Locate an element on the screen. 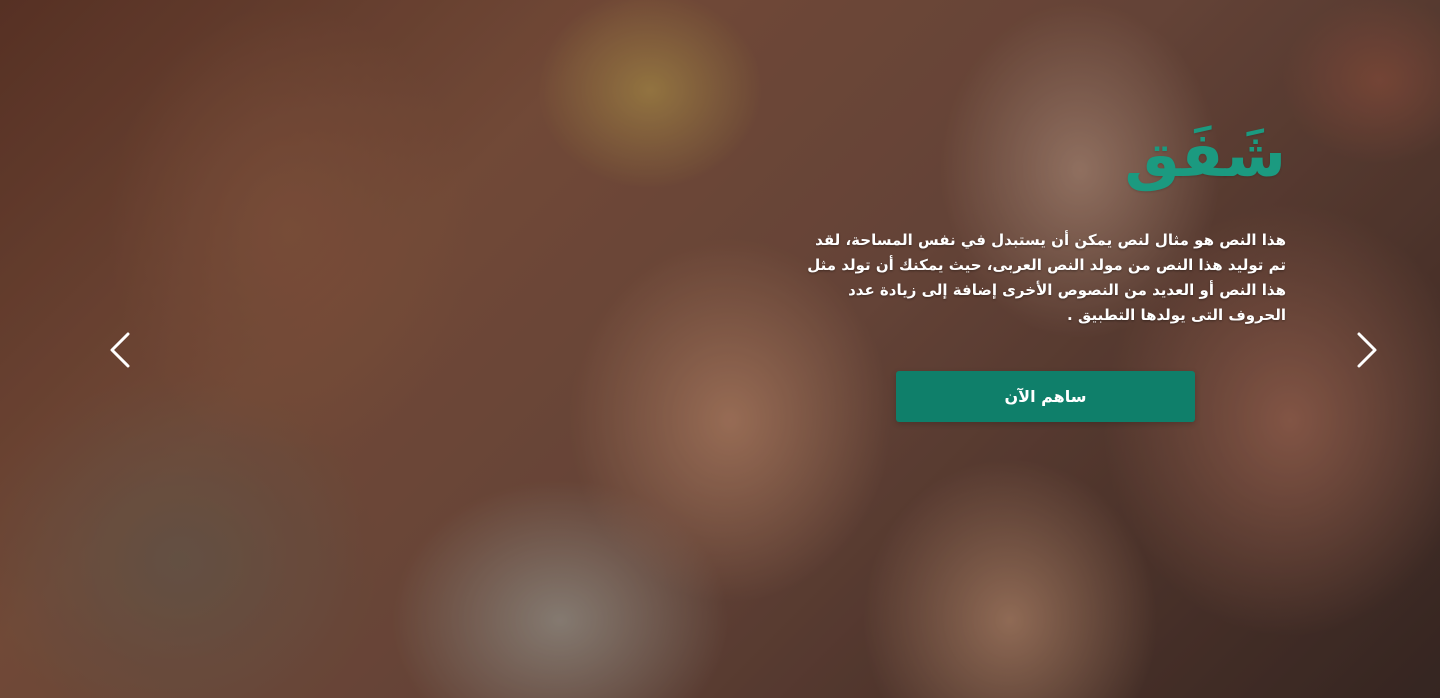 The width and height of the screenshot is (1440, 698). chevron-right-icon is located at coordinates (1367, 350).